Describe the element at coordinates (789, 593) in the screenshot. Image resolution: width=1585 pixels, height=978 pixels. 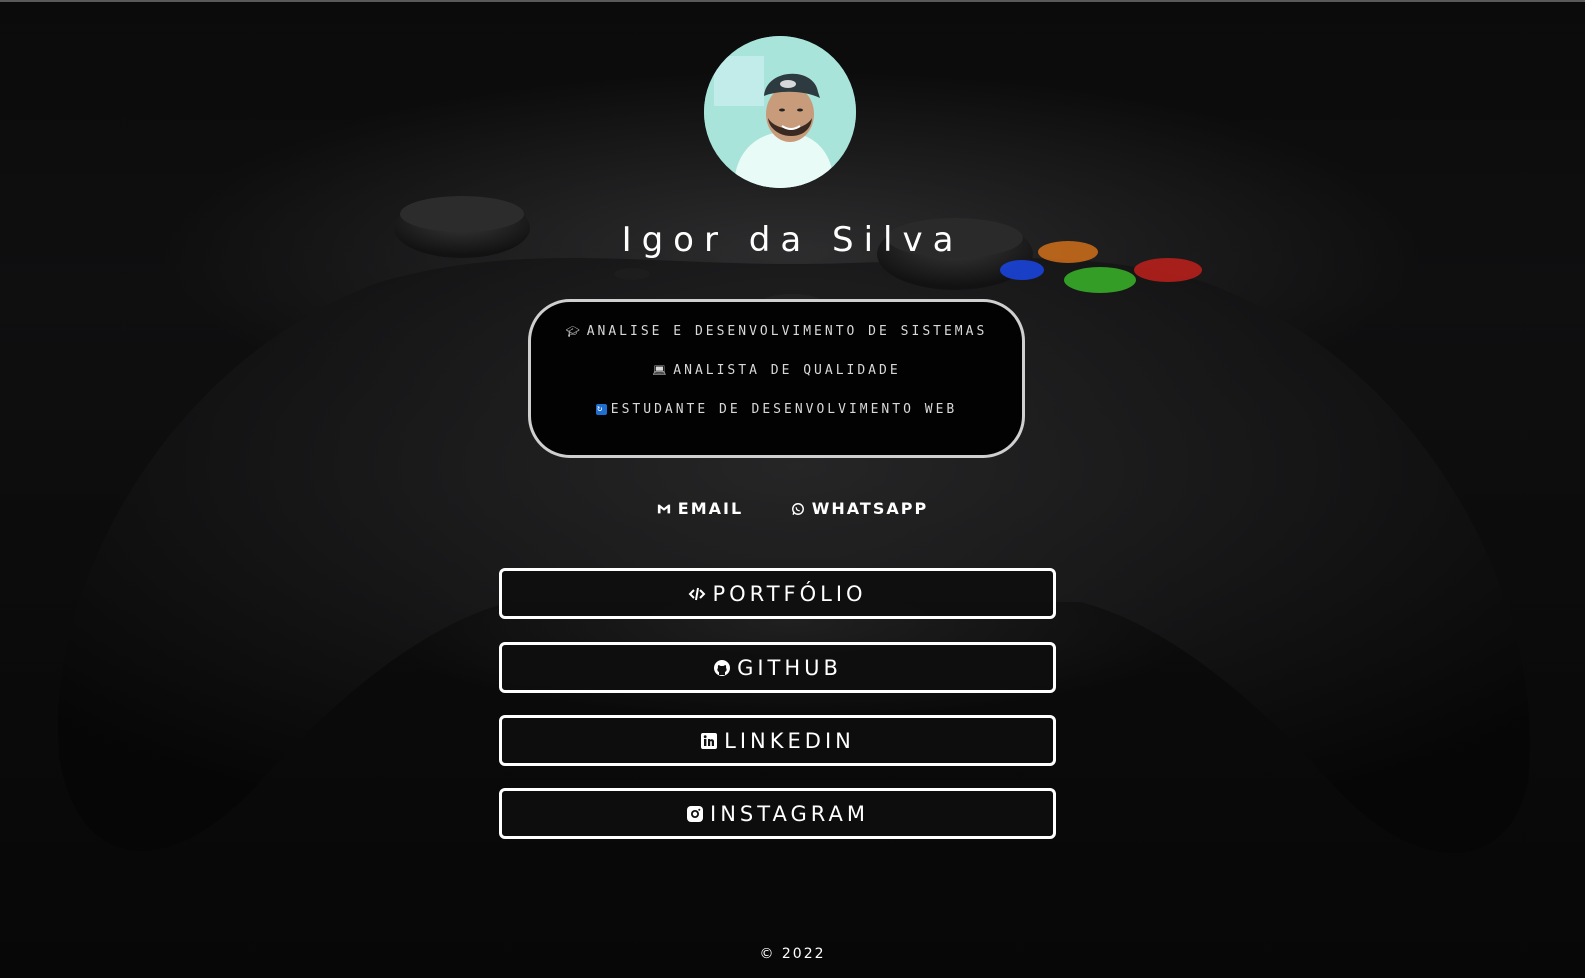
I see `portfolio-label: PORTFÓLIO` at that location.